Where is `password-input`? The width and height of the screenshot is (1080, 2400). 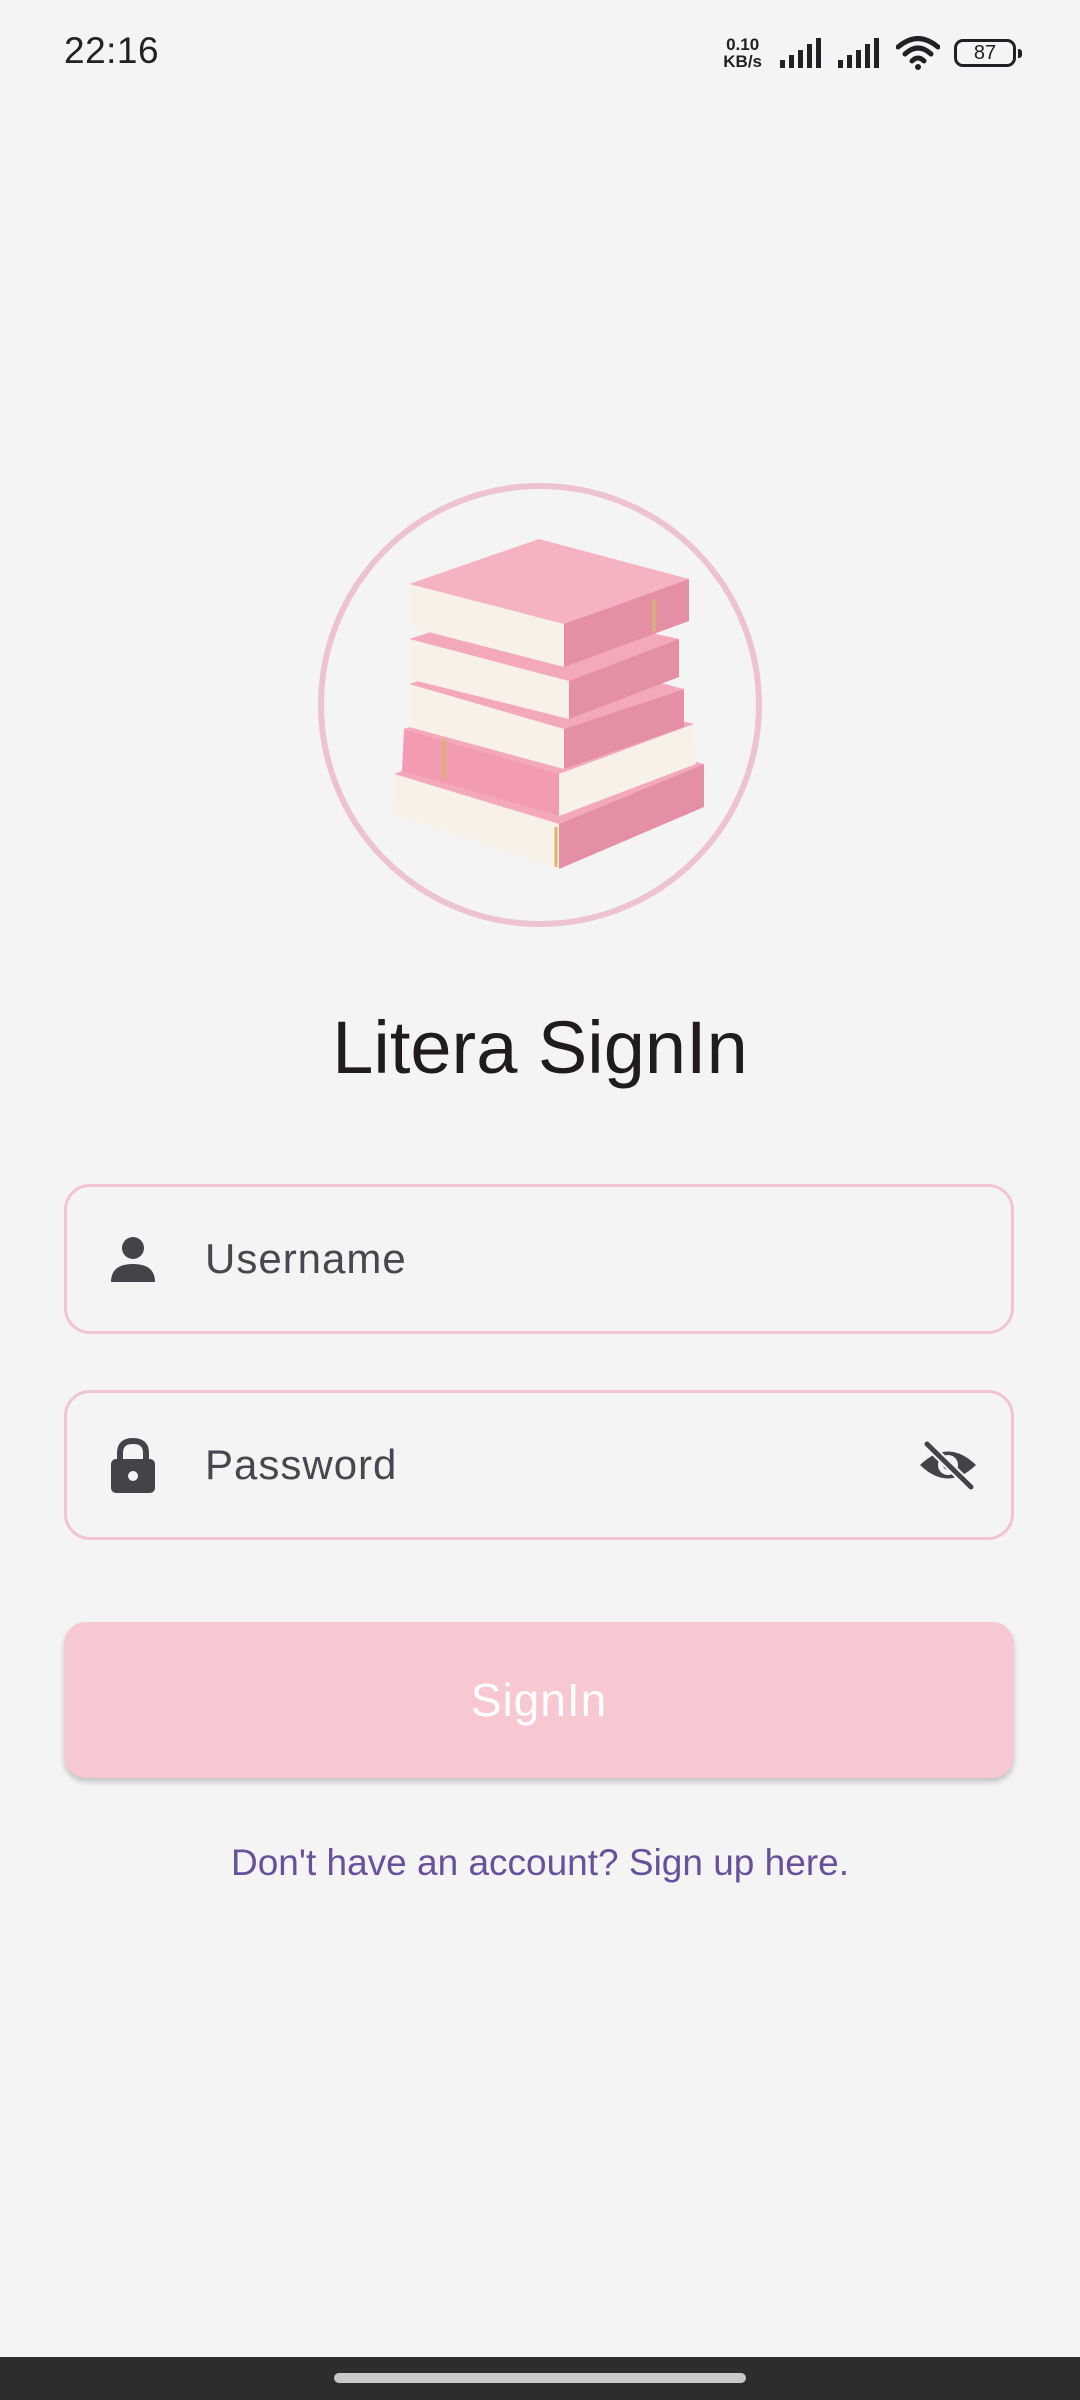 password-input is located at coordinates (559, 1465).